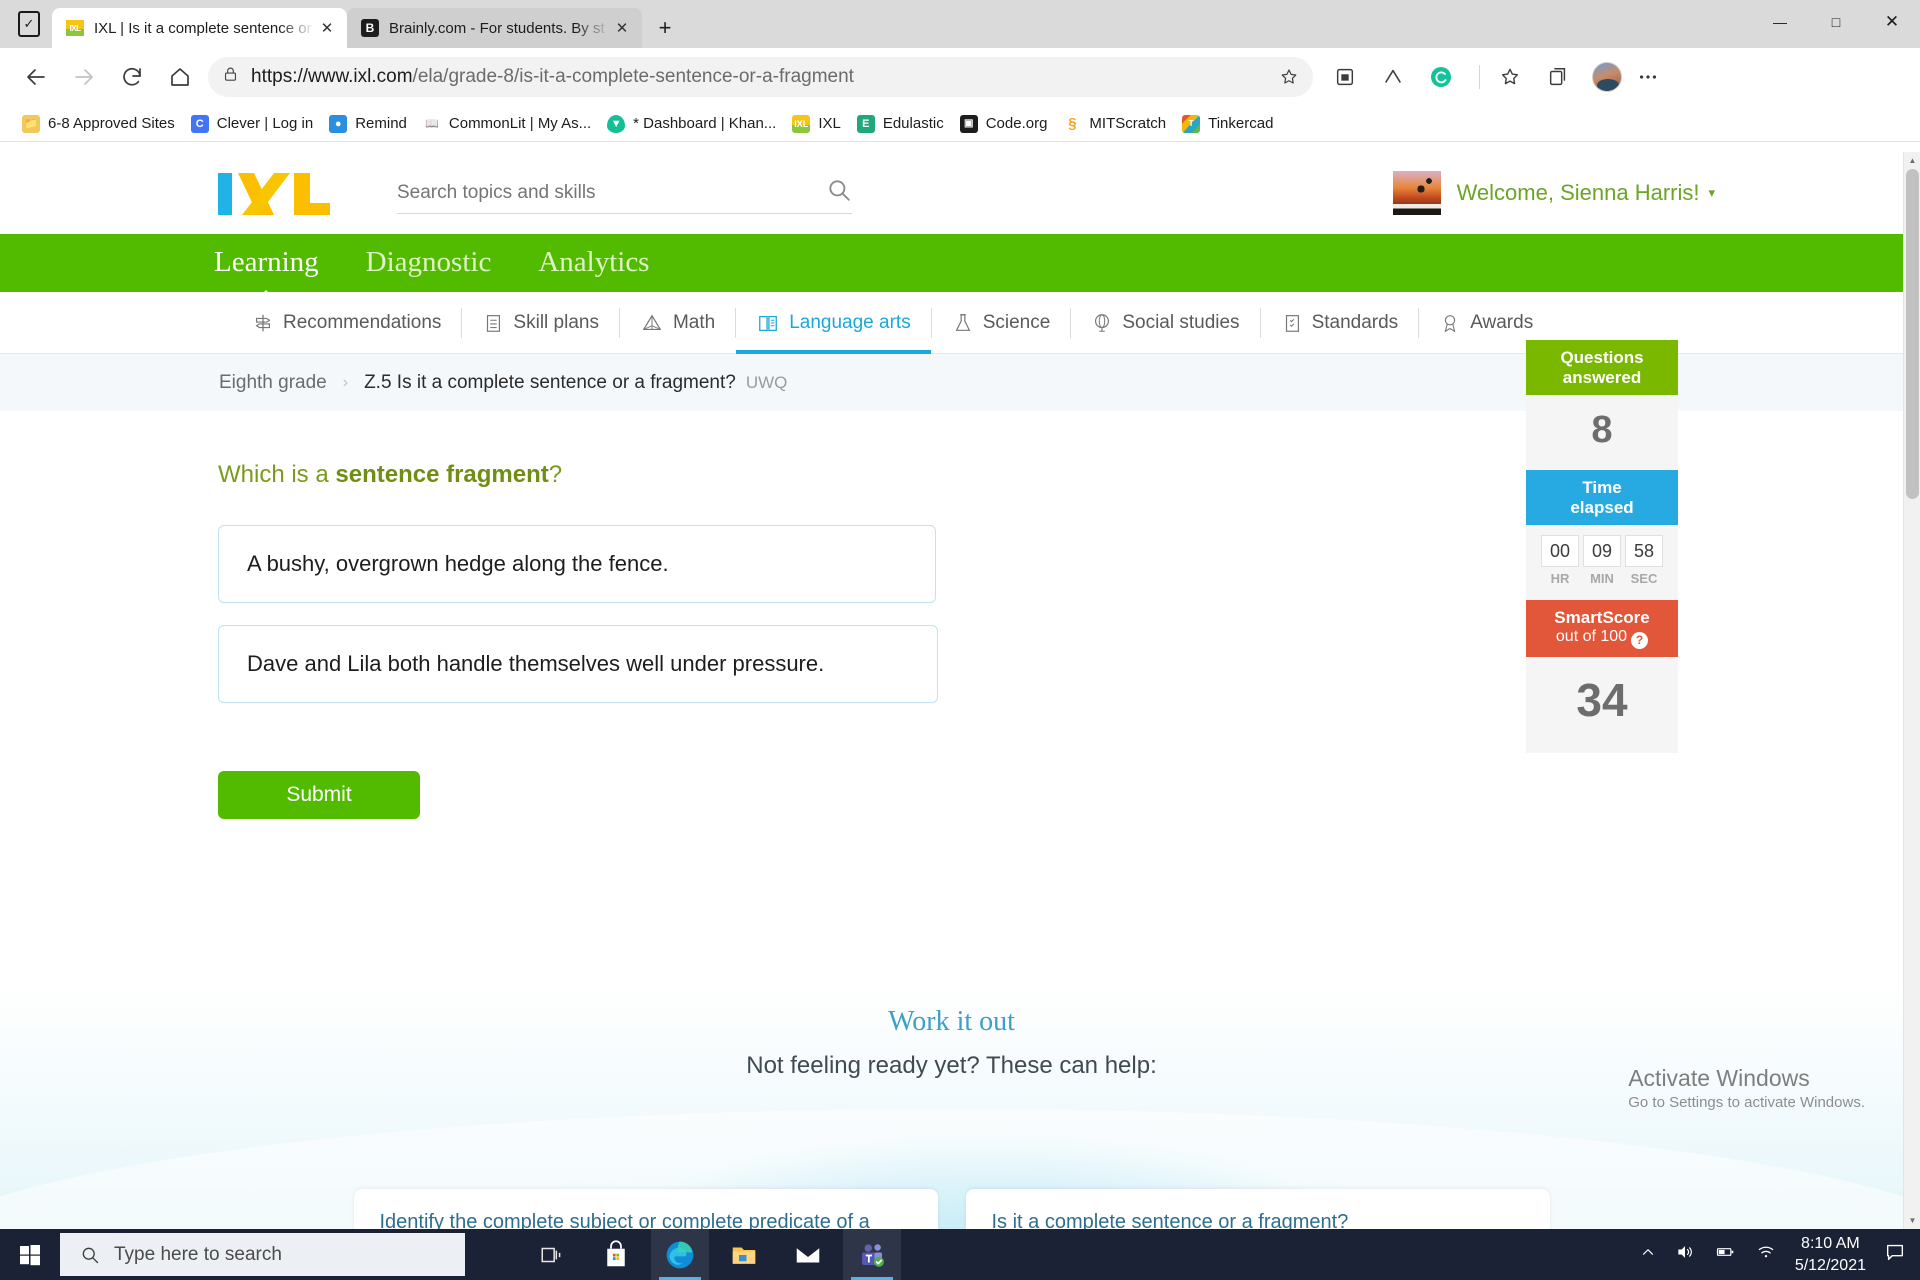  I want to click on subnav-item-language-arts: Language arts, so click(833, 323).